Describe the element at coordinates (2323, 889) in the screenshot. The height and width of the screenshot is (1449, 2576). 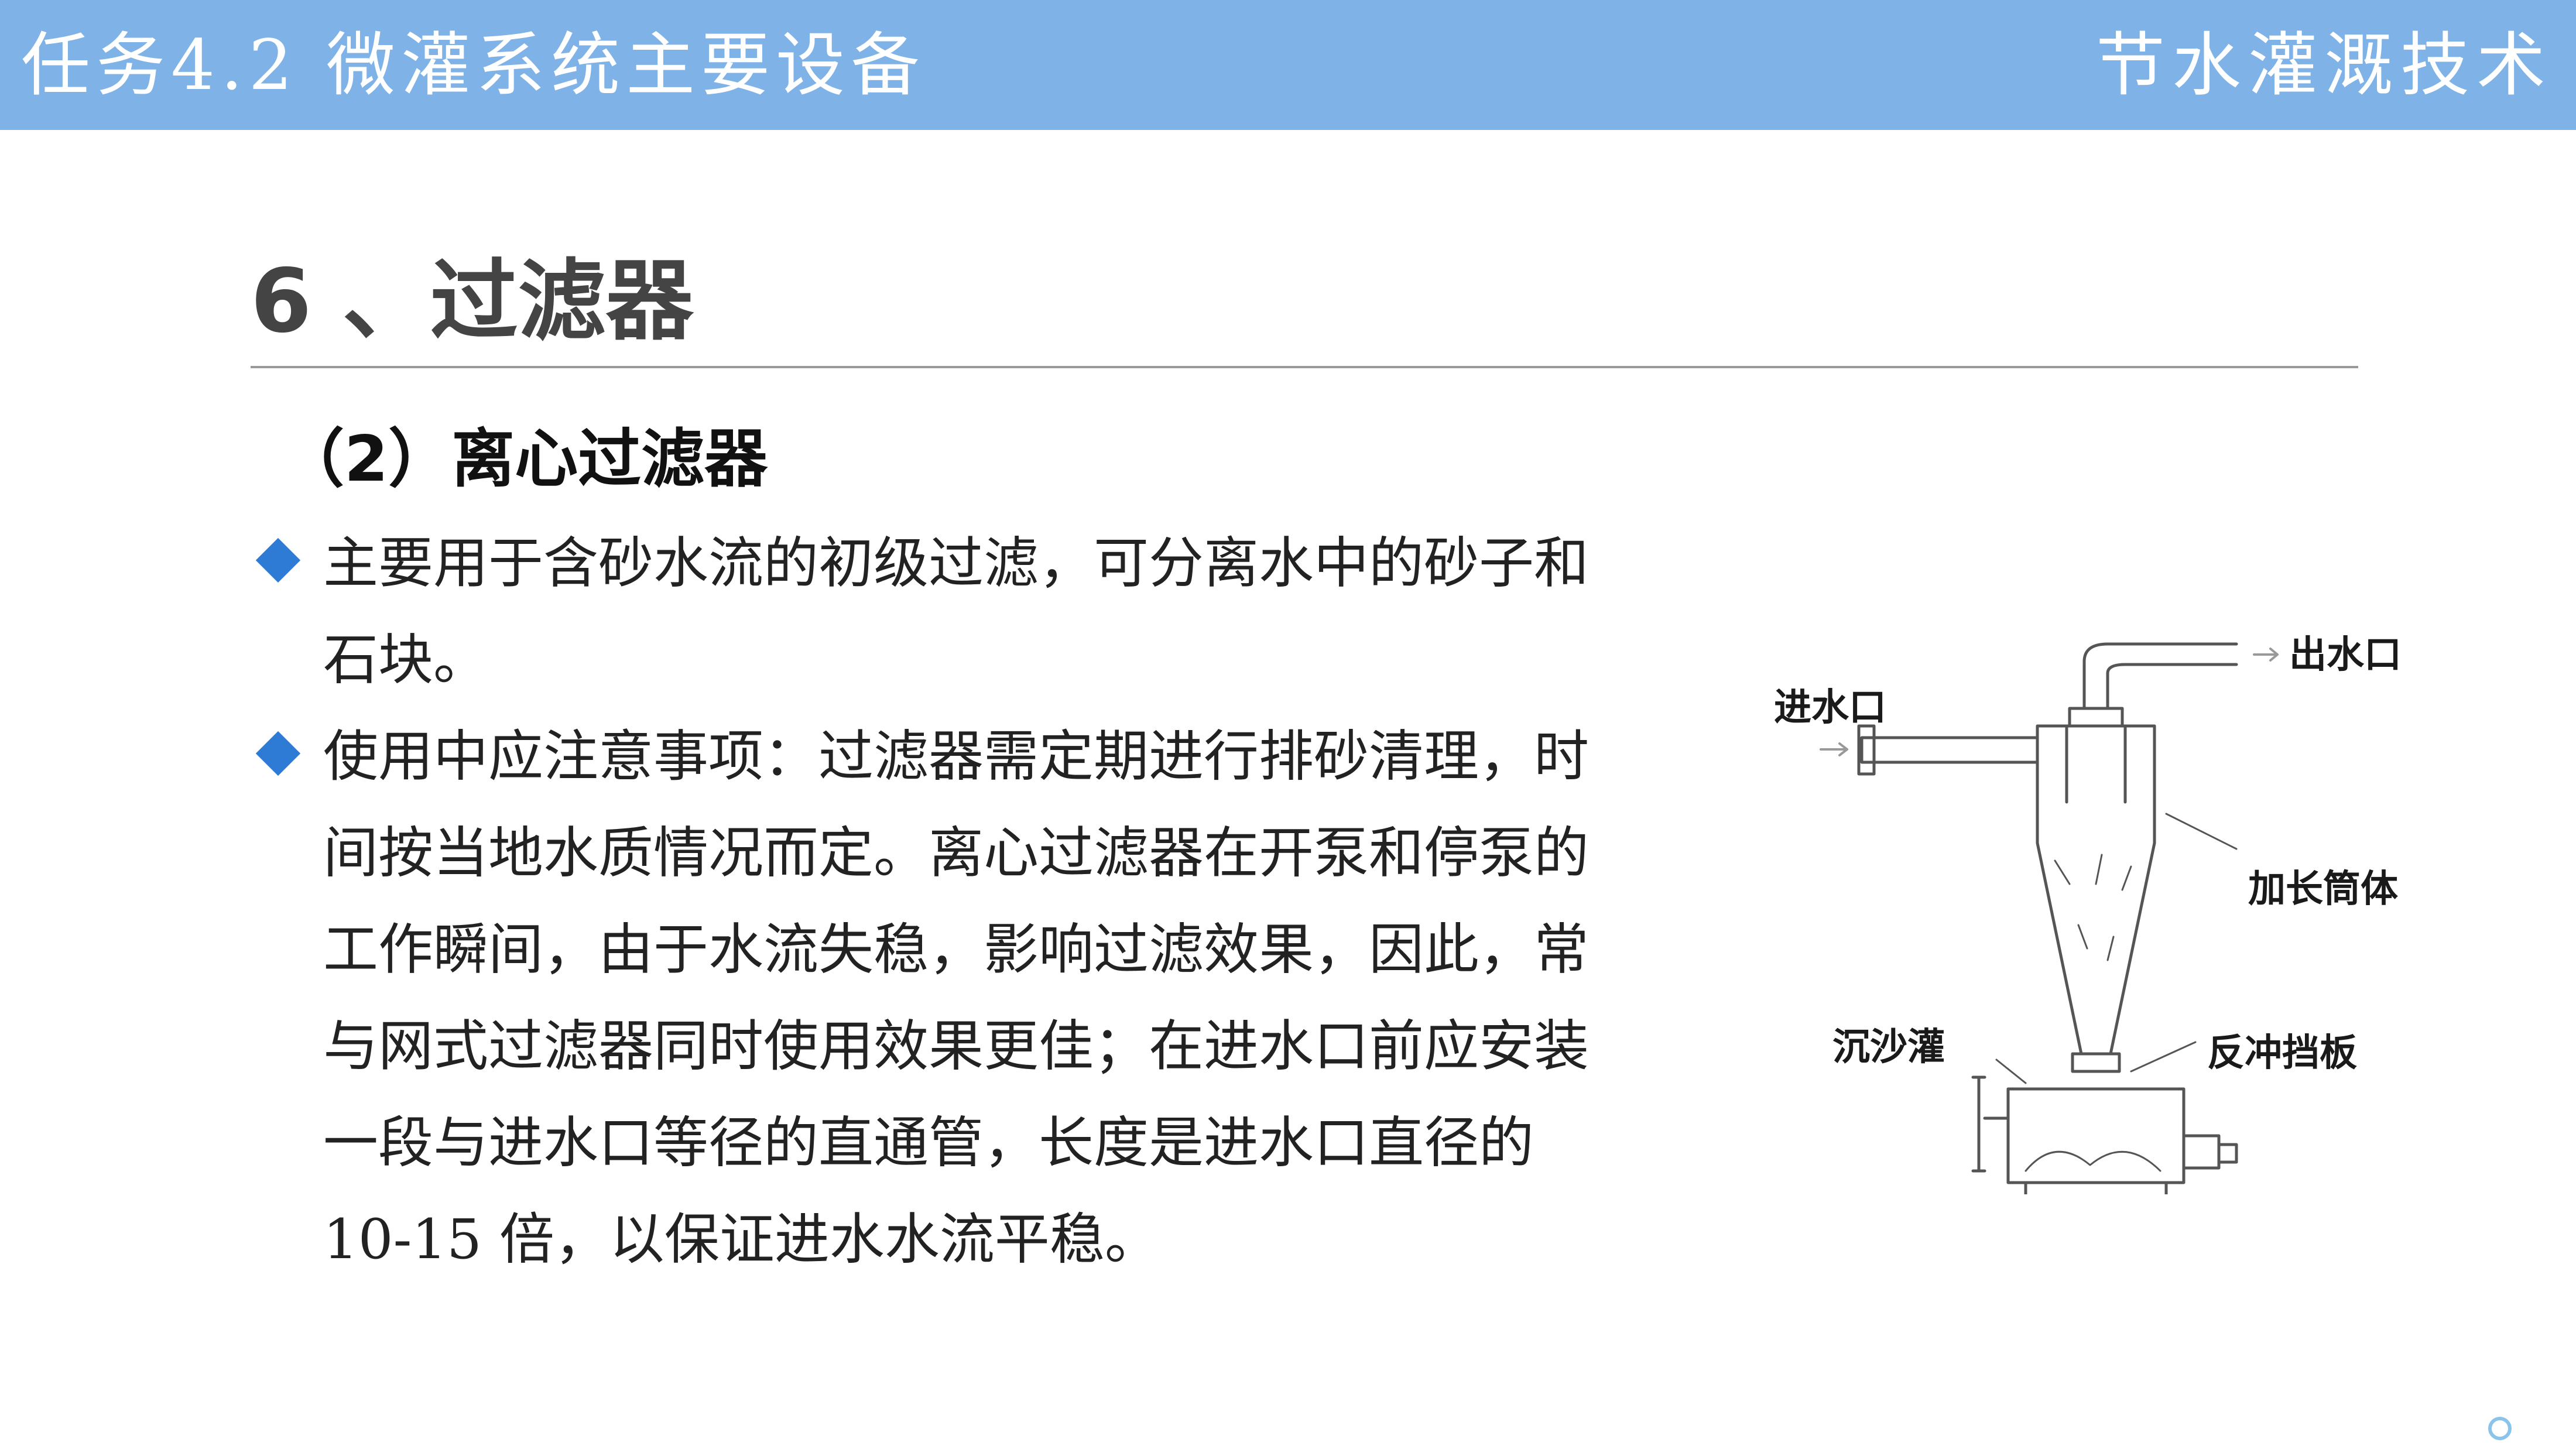
I see `label-extended-cylinder: 加长筒体` at that location.